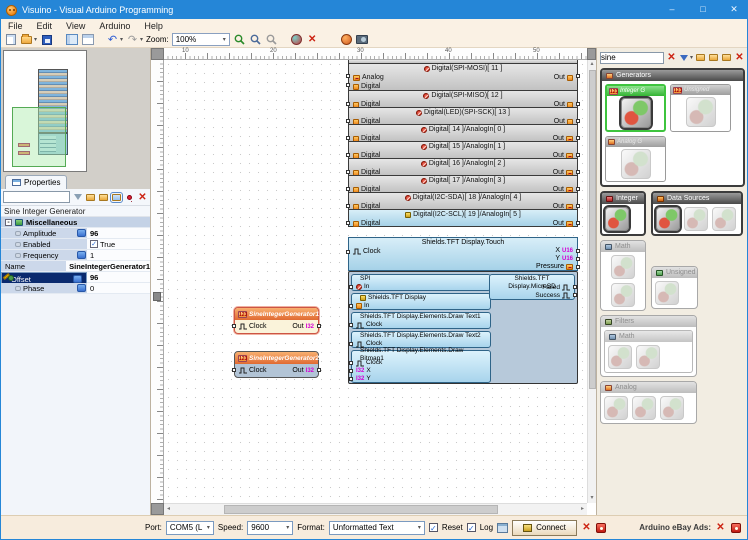 The width and height of the screenshot is (748, 540). Describe the element at coordinates (116, 197) in the screenshot. I see `group-folder-icon` at that location.